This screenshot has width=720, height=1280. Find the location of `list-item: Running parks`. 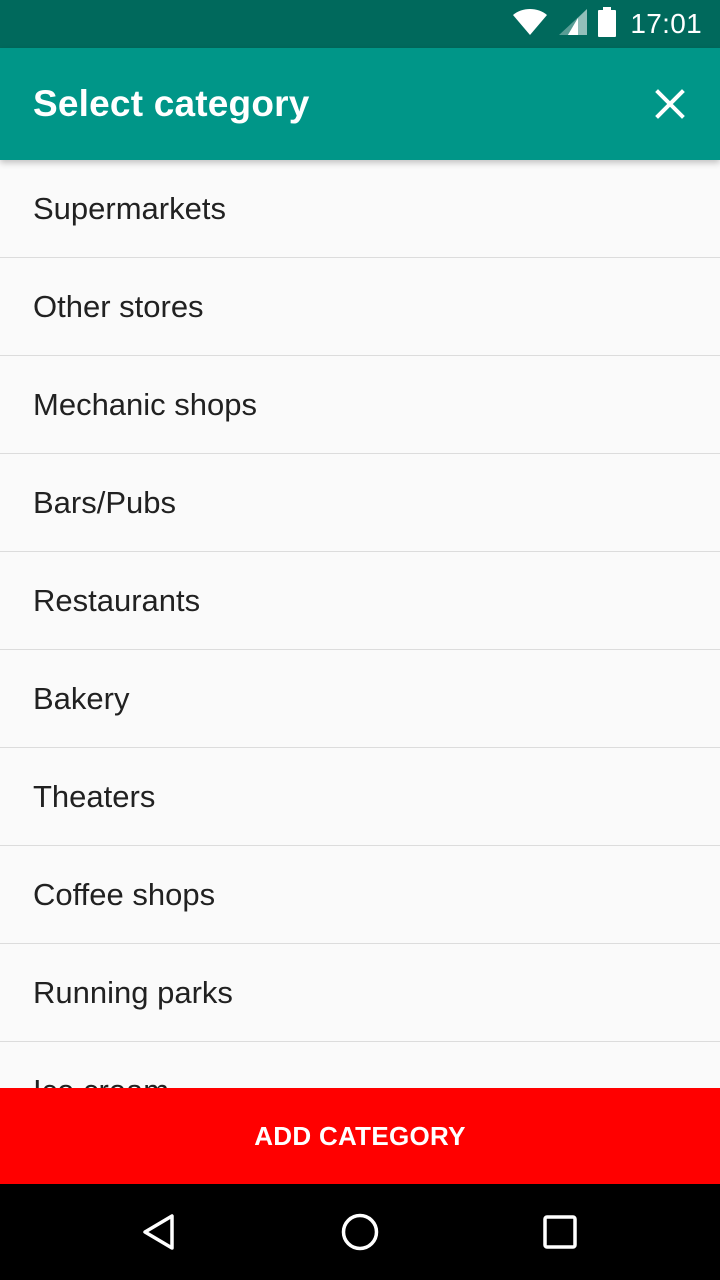

list-item: Running parks is located at coordinates (360, 993).